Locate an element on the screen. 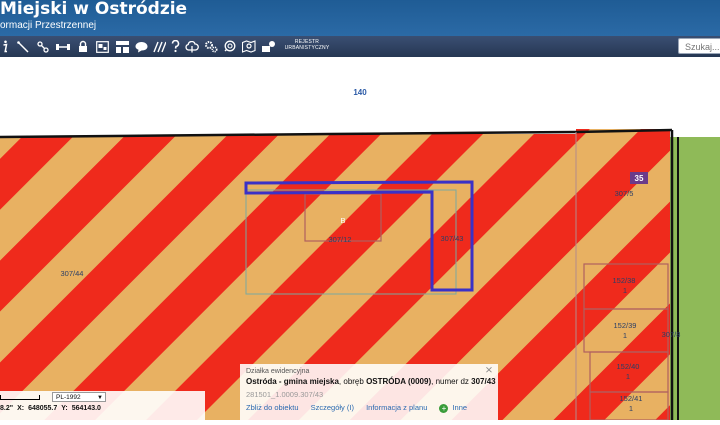 Image resolution: width=720 pixels, height=425 pixels. coordinate-statusbar: PL-1992 ▼ 8.2" X: 648055.7 Y: 564143.0 is located at coordinates (102, 405).